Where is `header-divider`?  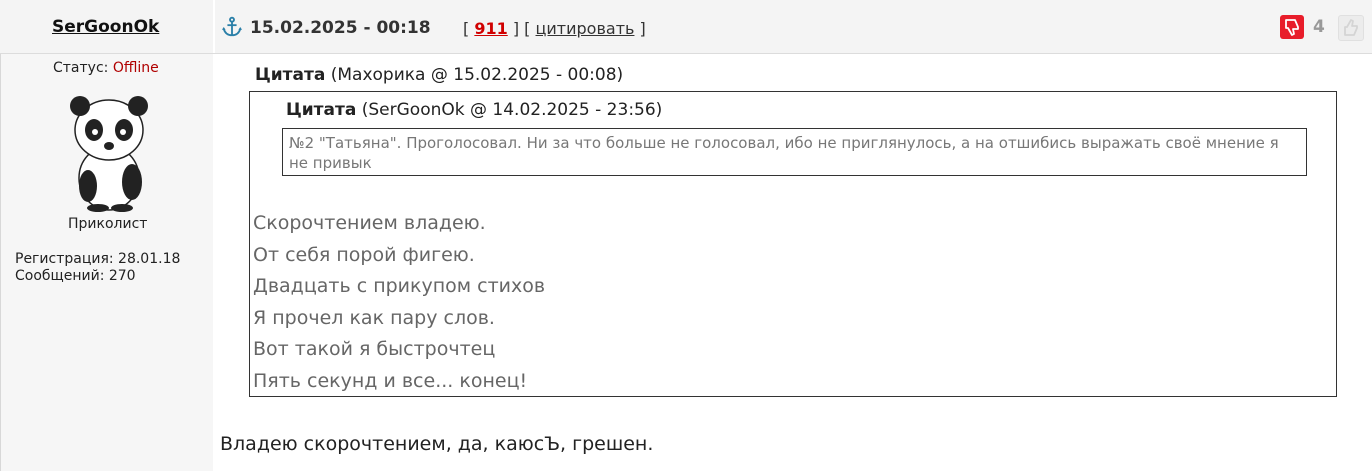 header-divider is located at coordinates (214, 26).